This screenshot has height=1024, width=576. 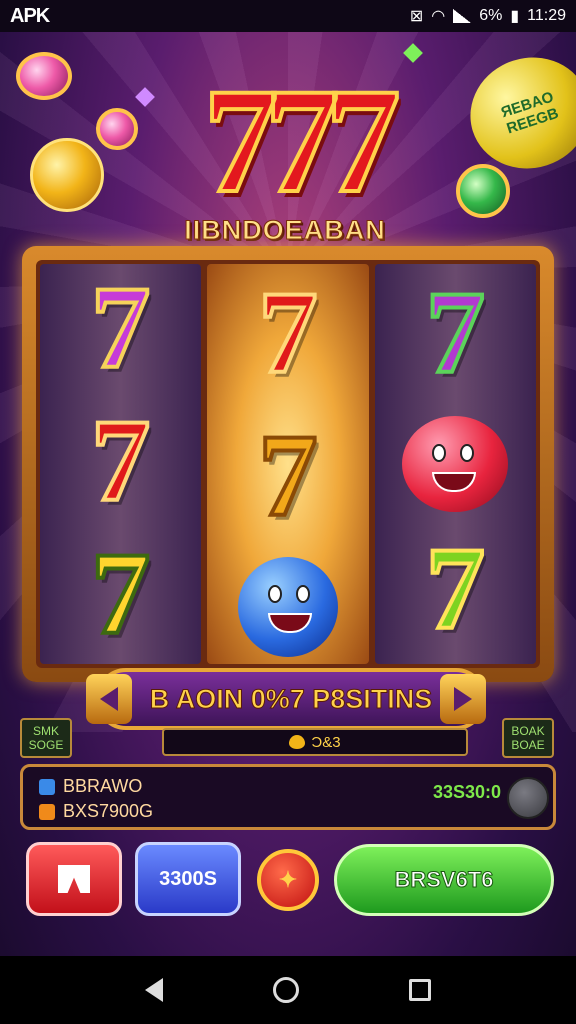 I want to click on bet-amount-button: 3300S, so click(x=188, y=879).